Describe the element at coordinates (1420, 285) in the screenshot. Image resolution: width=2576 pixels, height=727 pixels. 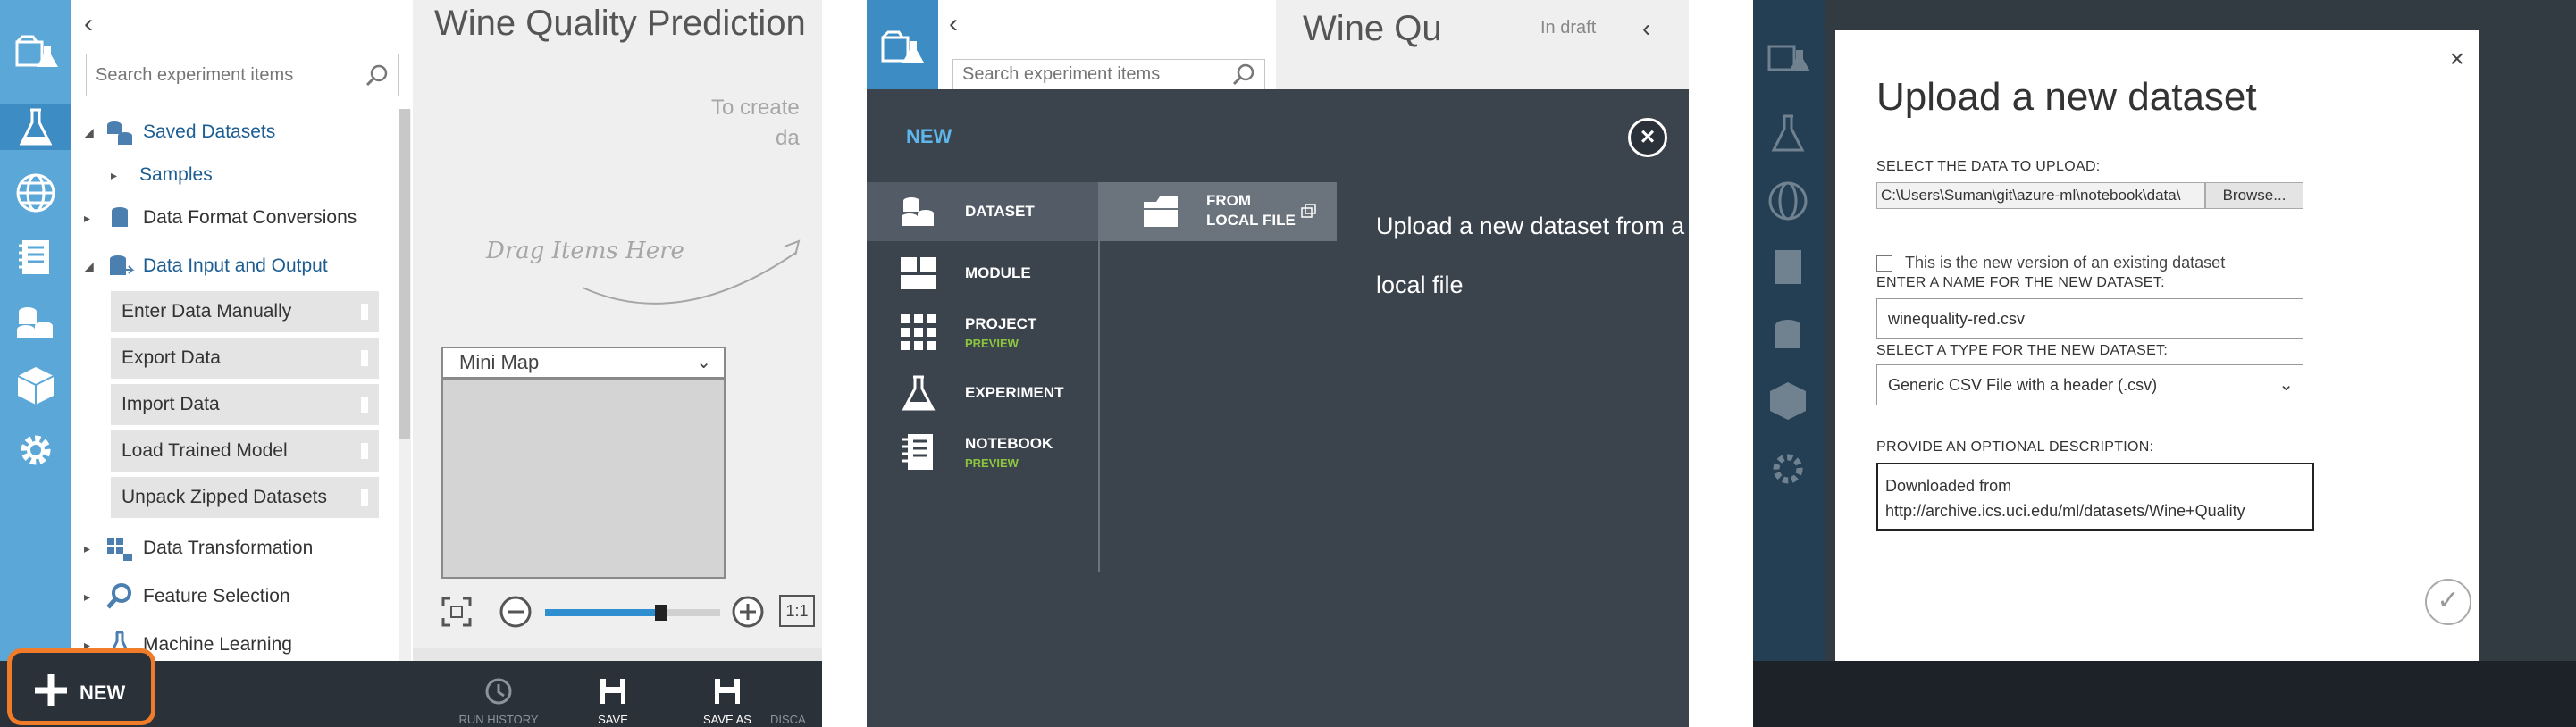
I see `description-line: local file` at that location.